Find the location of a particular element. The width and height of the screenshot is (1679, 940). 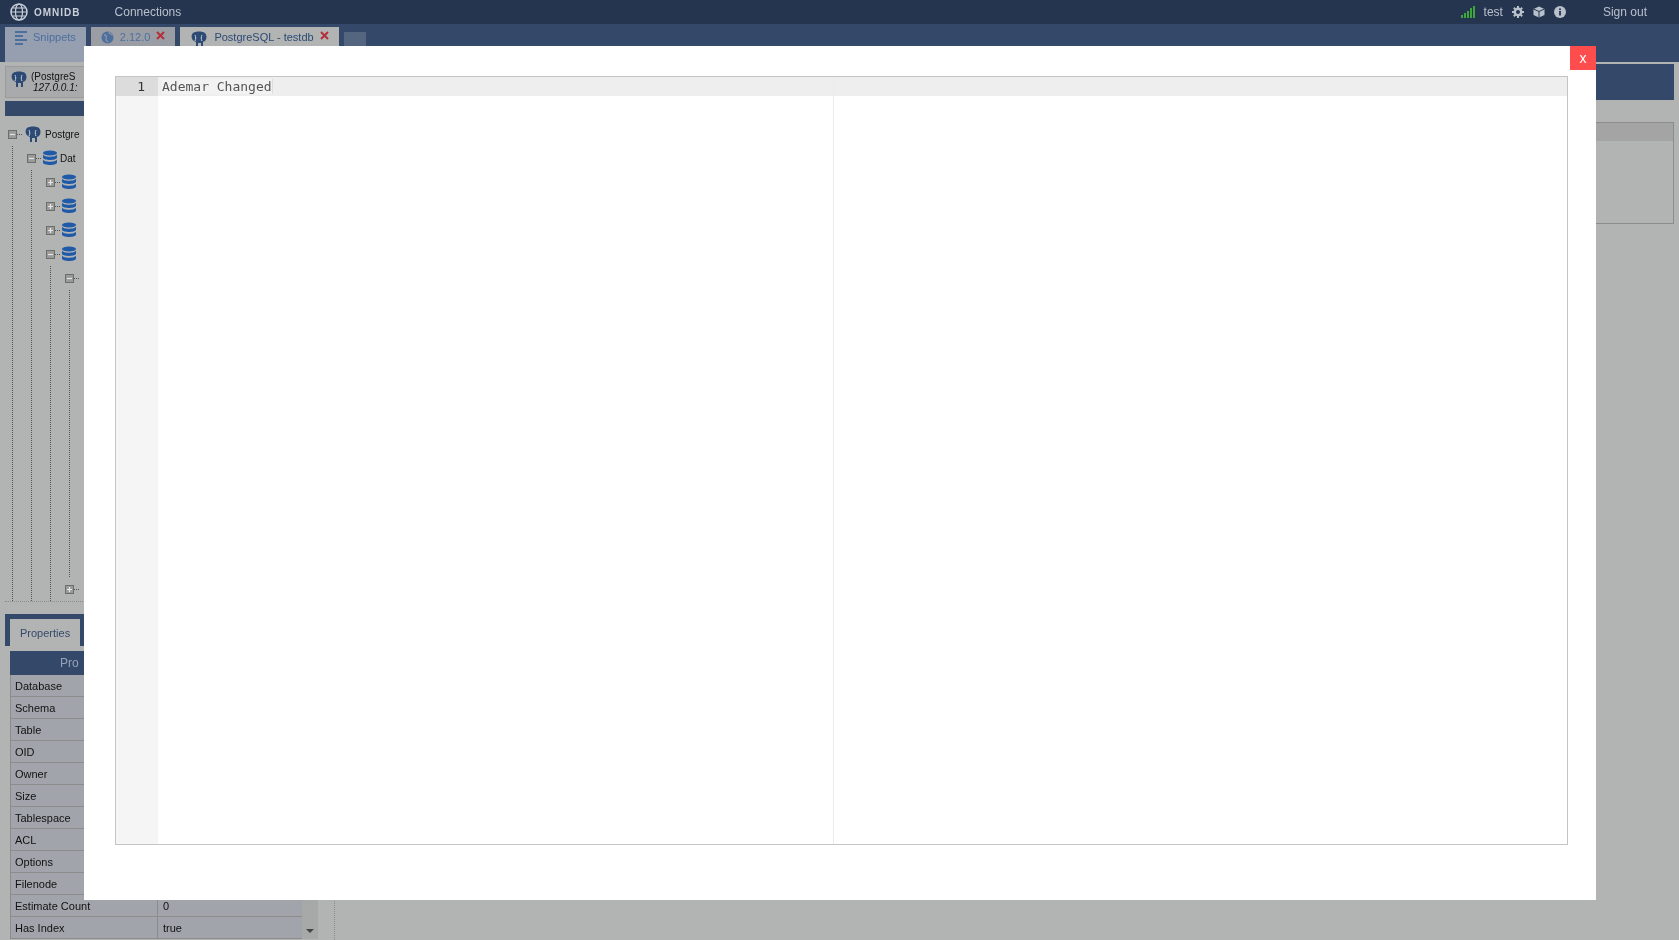

property-value: true is located at coordinates (231, 928).